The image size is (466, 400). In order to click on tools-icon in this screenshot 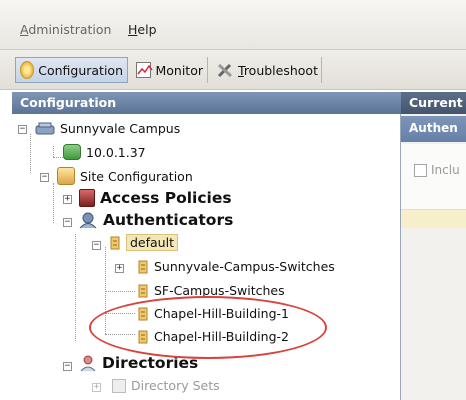, I will do `click(225, 70)`.